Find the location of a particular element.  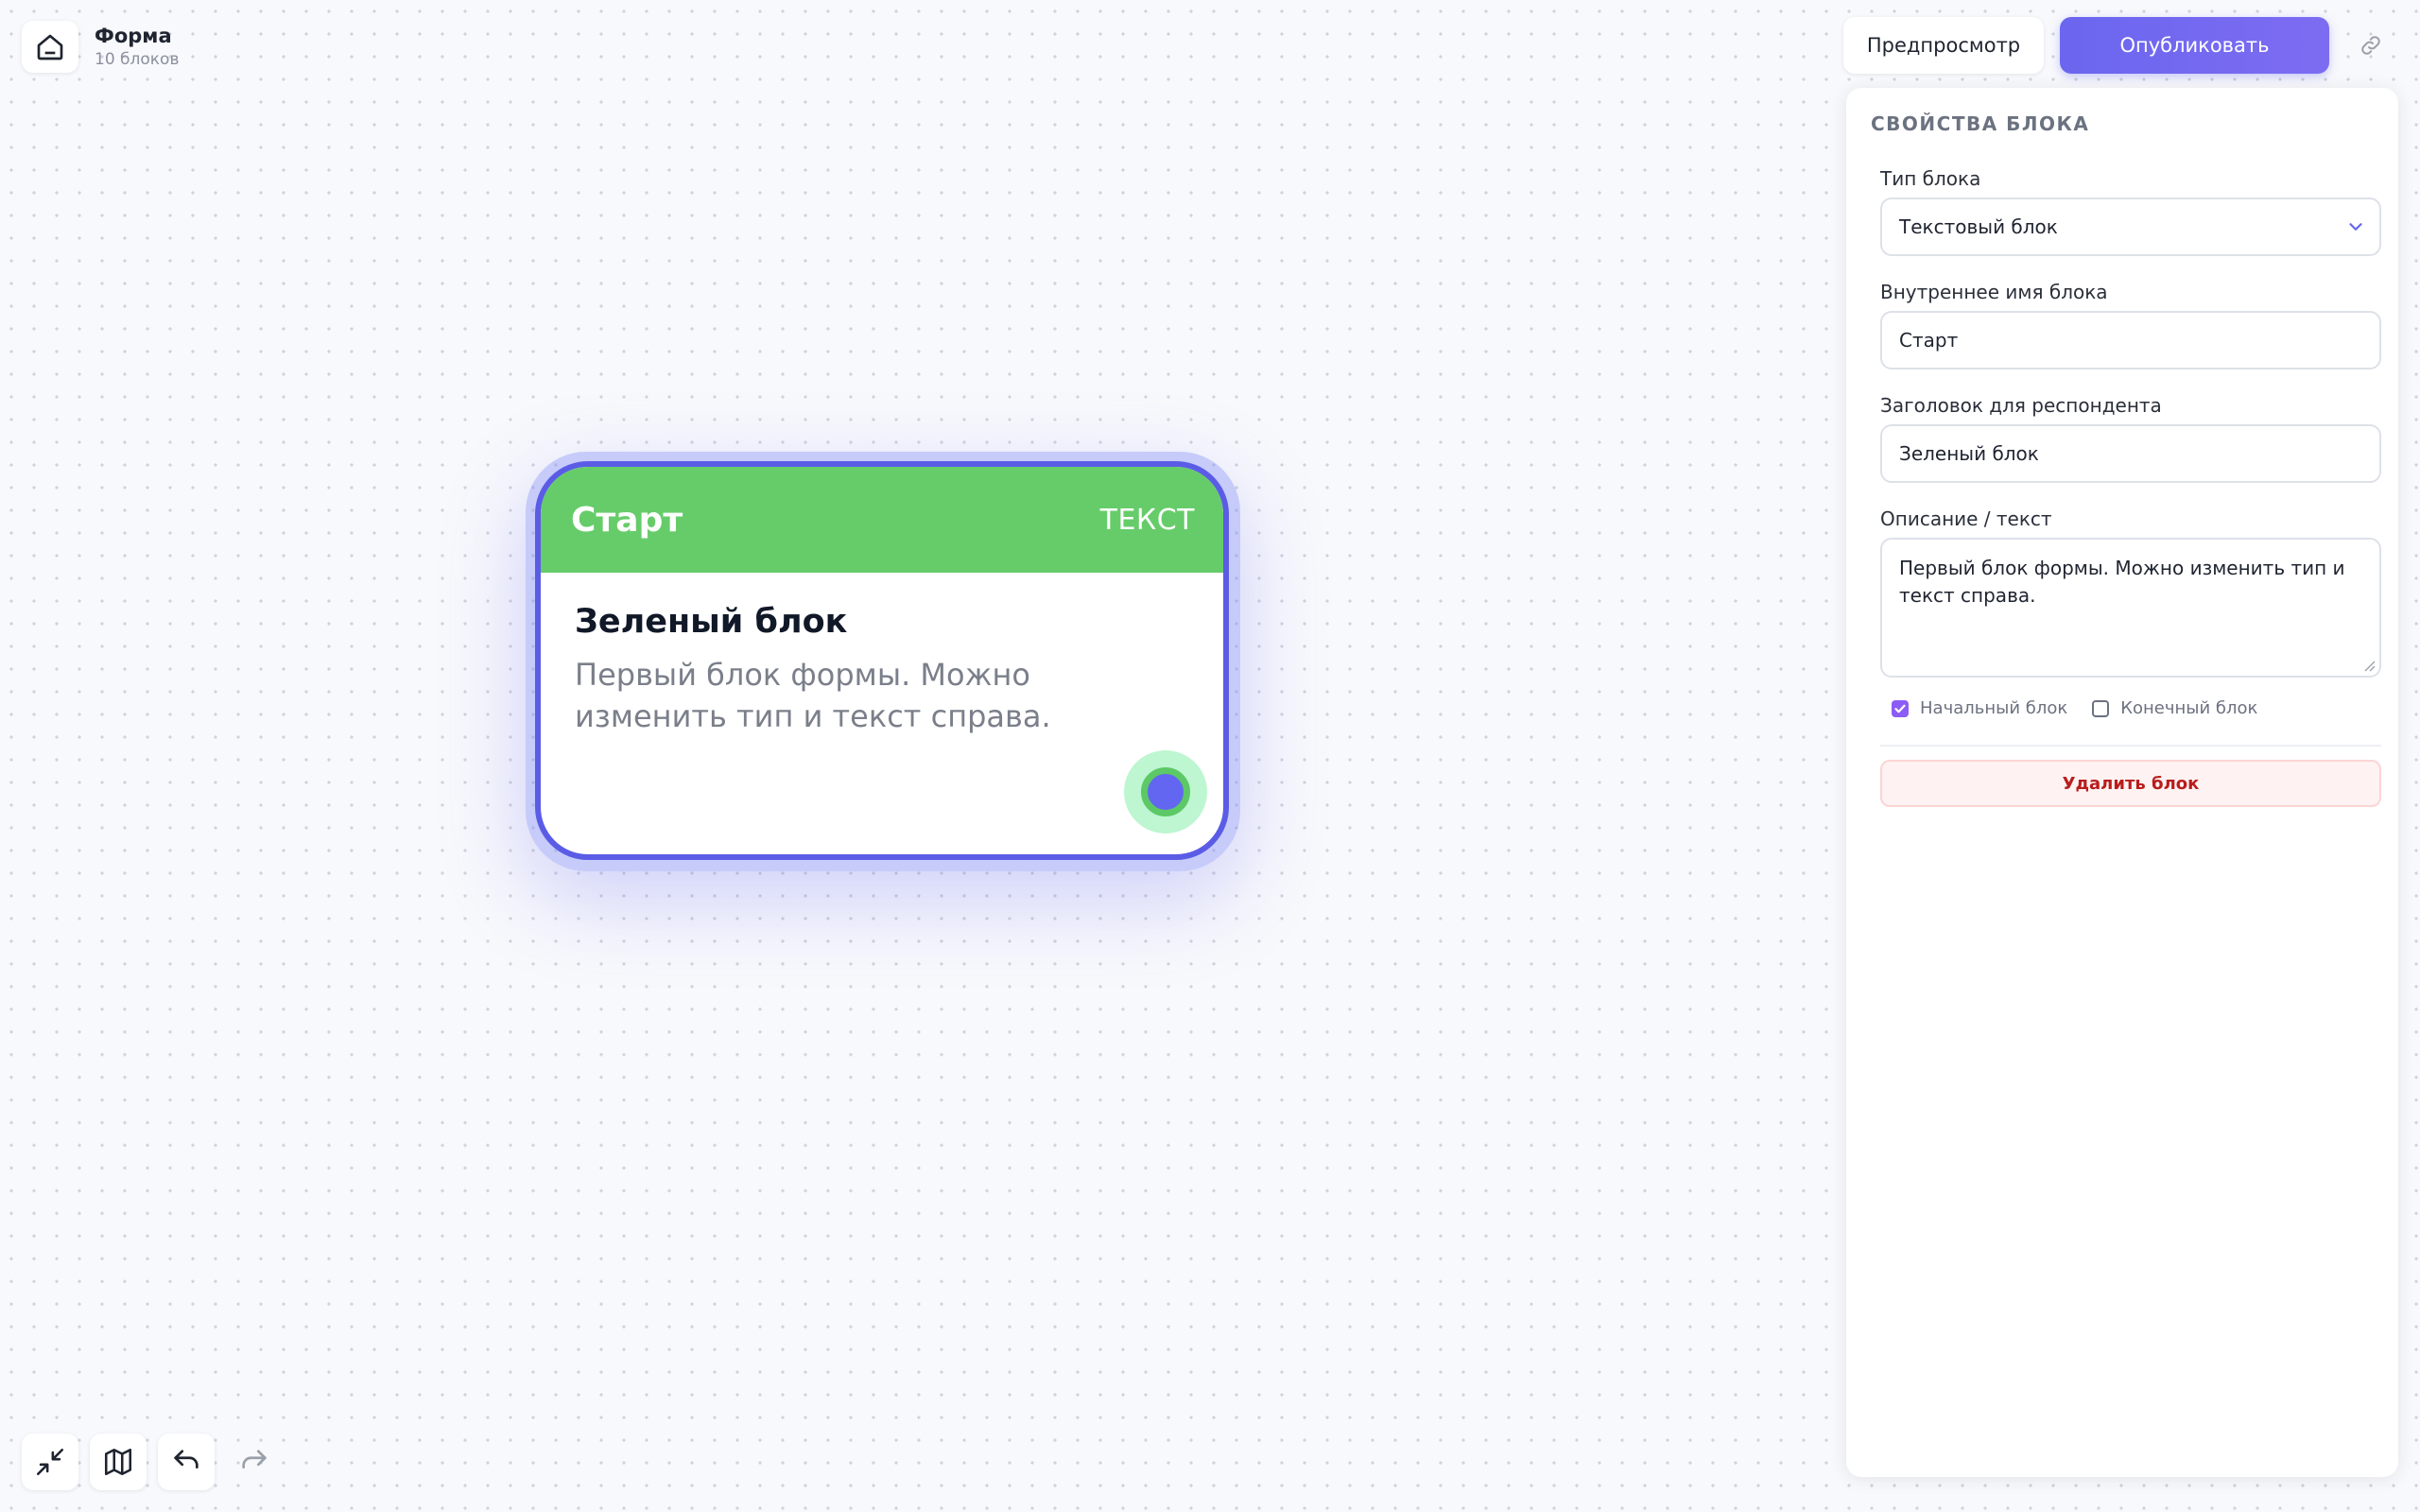

start-block-box is located at coordinates (1900, 708).